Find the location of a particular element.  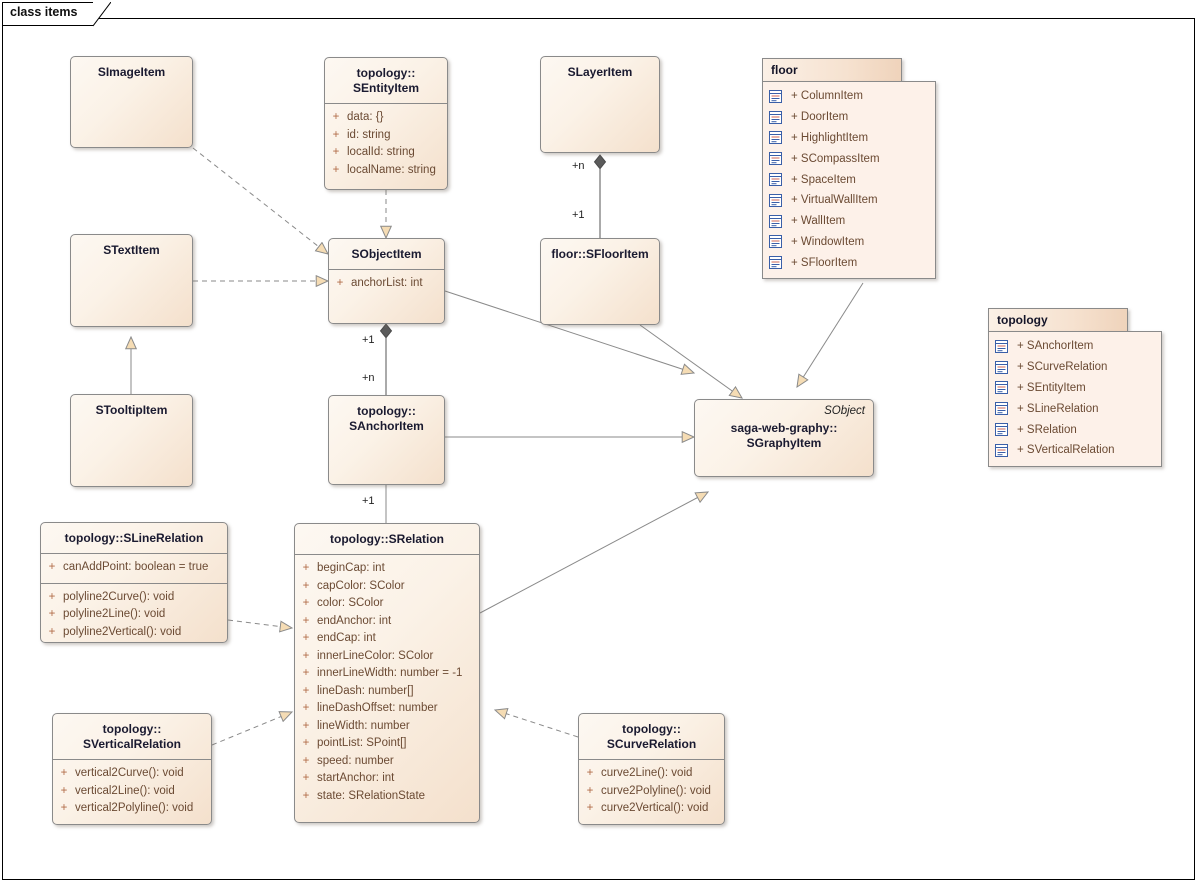

class-sflooritem: floor::SFloorItem is located at coordinates (600, 281).